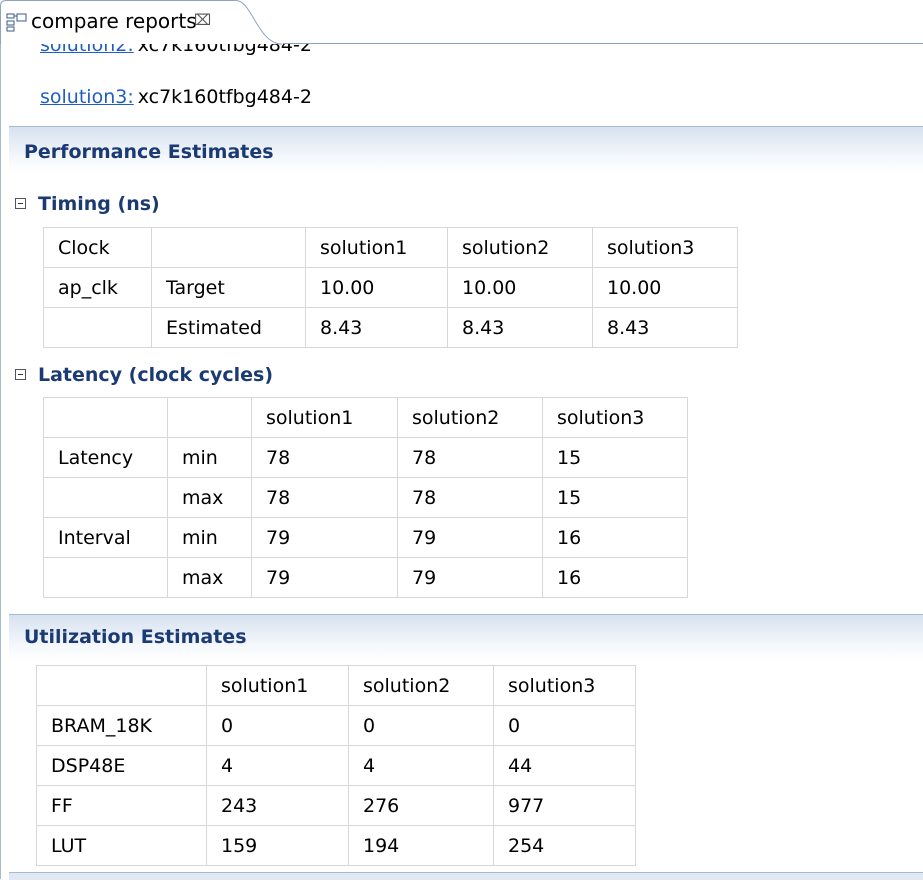 The height and width of the screenshot is (880, 923). What do you see at coordinates (99, 204) in the screenshot?
I see `timing-title: Timing (ns)` at bounding box center [99, 204].